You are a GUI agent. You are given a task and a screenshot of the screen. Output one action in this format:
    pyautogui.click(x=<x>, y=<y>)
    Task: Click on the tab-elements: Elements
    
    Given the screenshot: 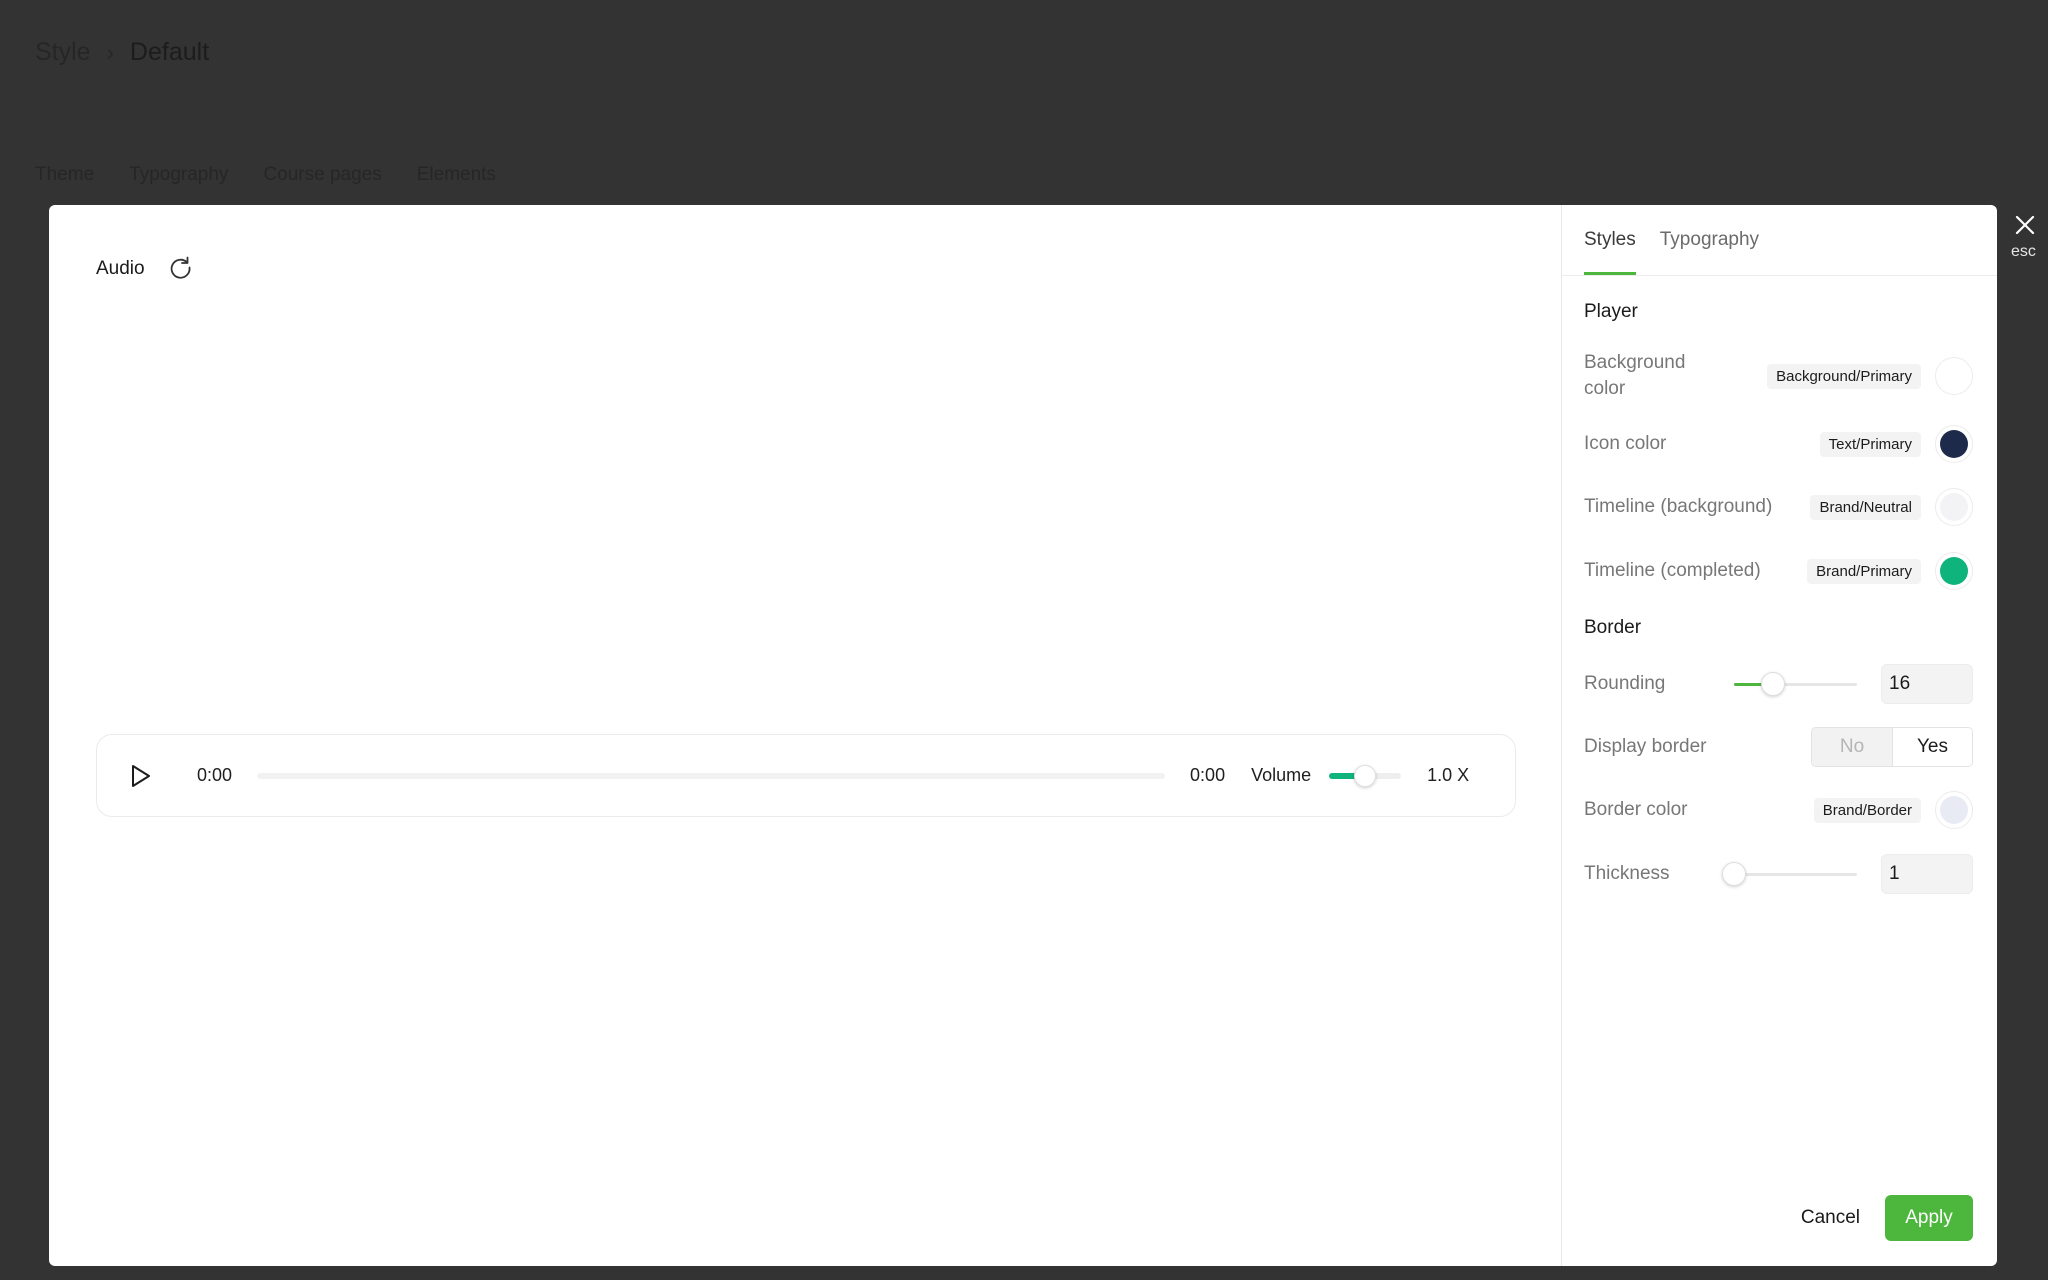 What is the action you would take?
    pyautogui.click(x=456, y=174)
    